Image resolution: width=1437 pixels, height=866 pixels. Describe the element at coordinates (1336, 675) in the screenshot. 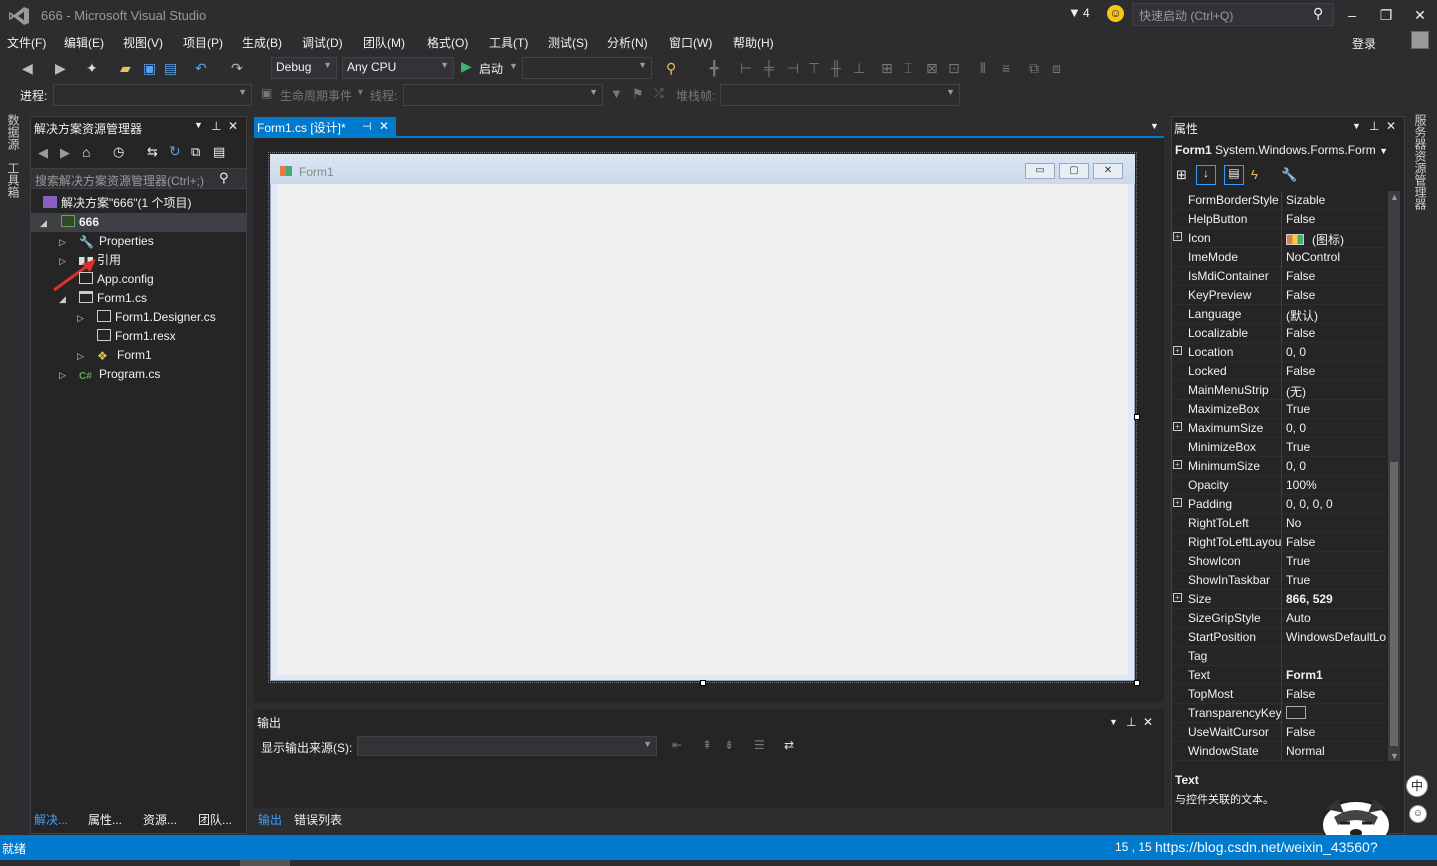

I see `property-value: Form1` at that location.